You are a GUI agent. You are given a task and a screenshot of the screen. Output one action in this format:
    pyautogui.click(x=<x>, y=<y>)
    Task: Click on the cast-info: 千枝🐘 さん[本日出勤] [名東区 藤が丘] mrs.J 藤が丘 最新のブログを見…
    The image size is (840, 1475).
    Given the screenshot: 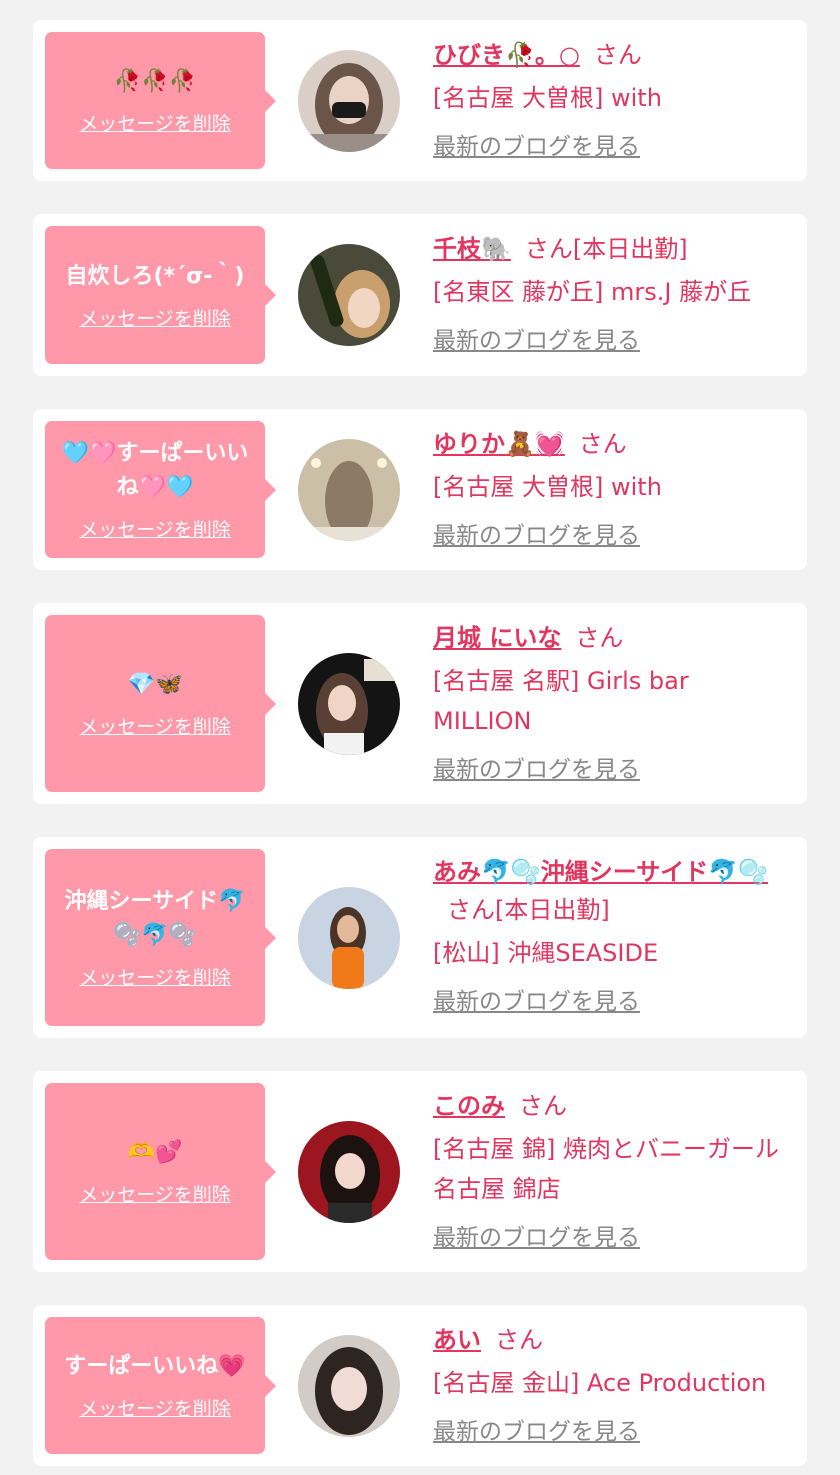 What is the action you would take?
    pyautogui.click(x=610, y=294)
    